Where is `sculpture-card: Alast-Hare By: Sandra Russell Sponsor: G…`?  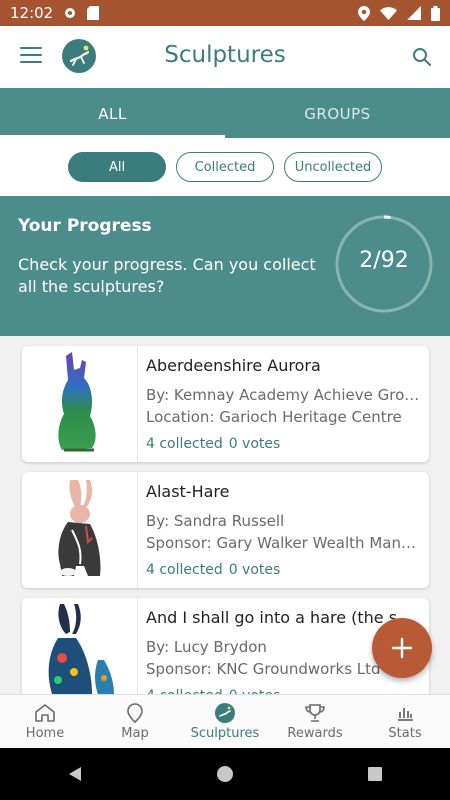 sculpture-card: Alast-Hare By: Sandra Russell Sponsor: G… is located at coordinates (225, 530).